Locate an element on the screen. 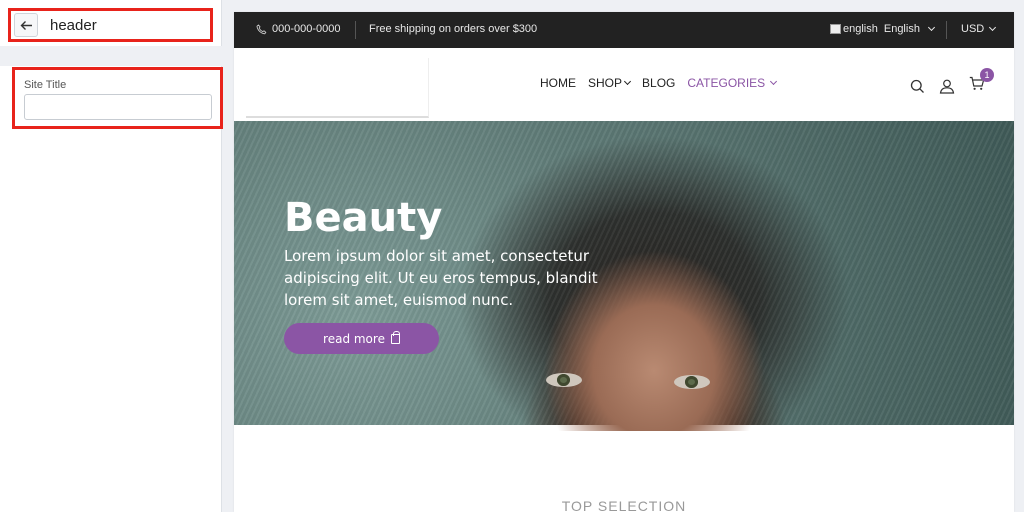 This screenshot has height=512, width=1024. eye-left is located at coordinates (564, 380).